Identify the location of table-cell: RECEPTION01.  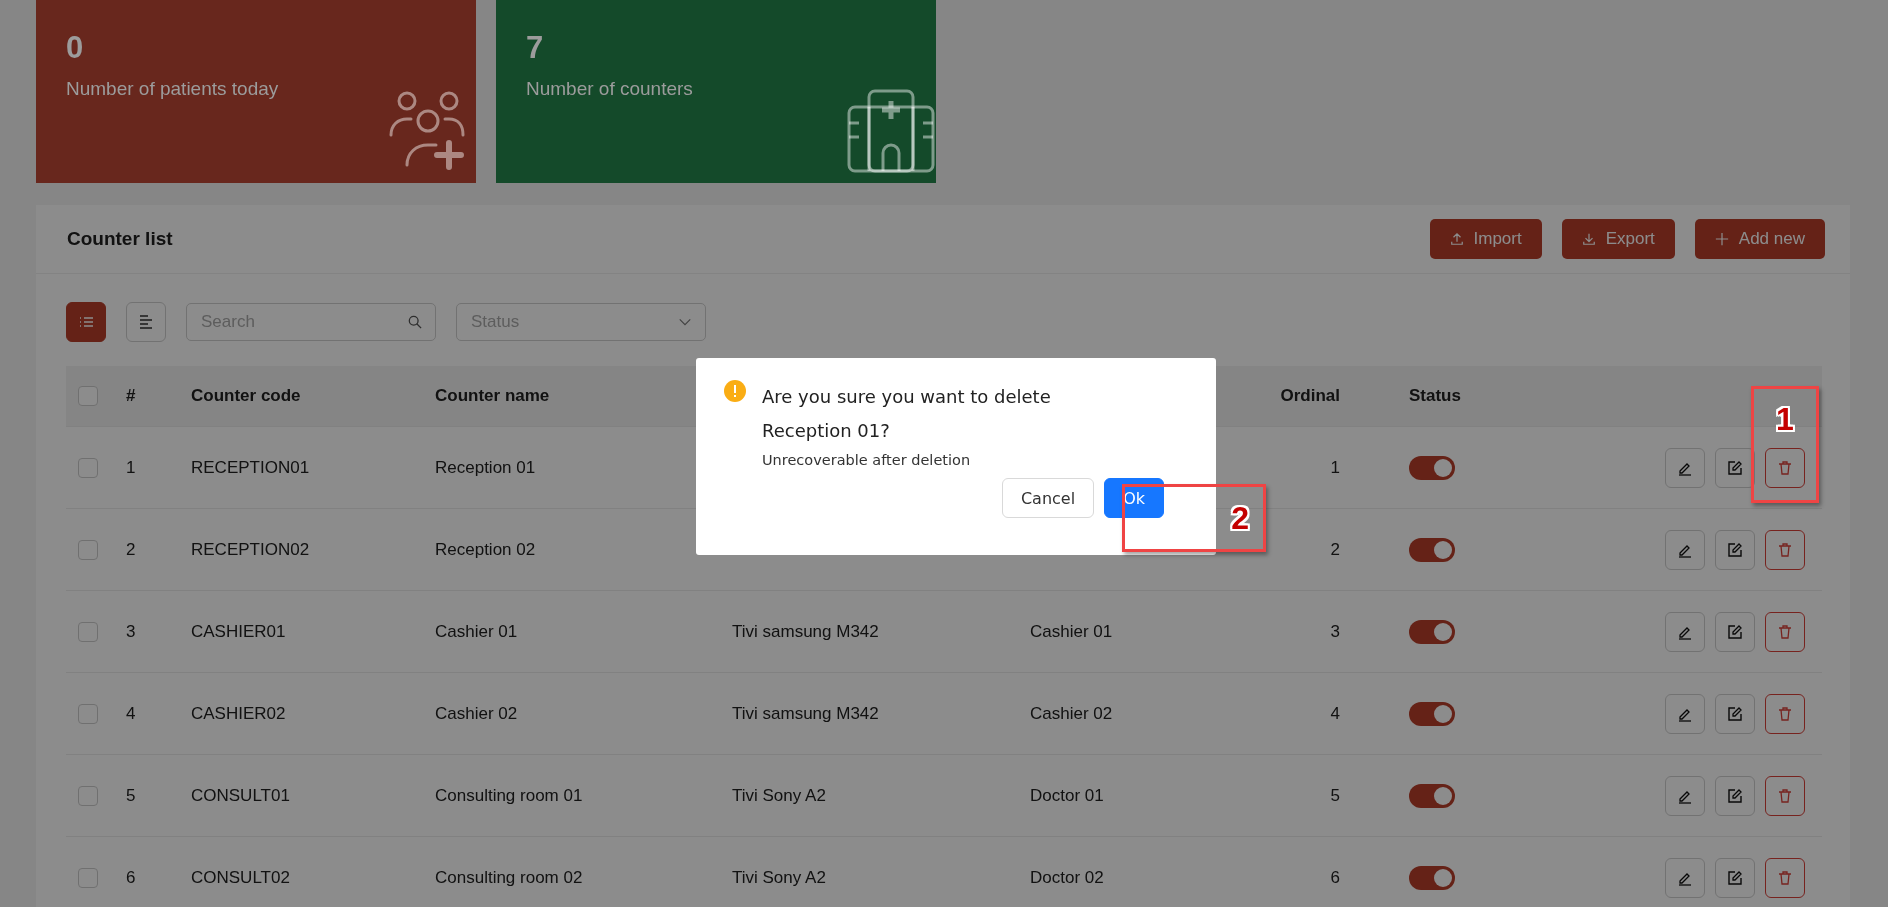
(250, 467).